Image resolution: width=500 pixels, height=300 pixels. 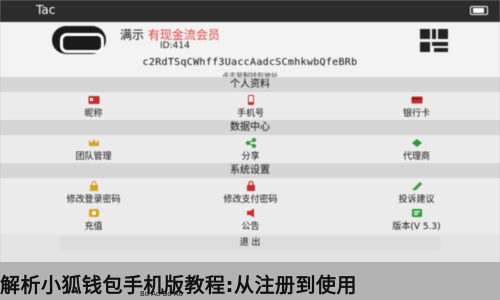 I want to click on menu-item-agent: 代理商, so click(x=416, y=150).